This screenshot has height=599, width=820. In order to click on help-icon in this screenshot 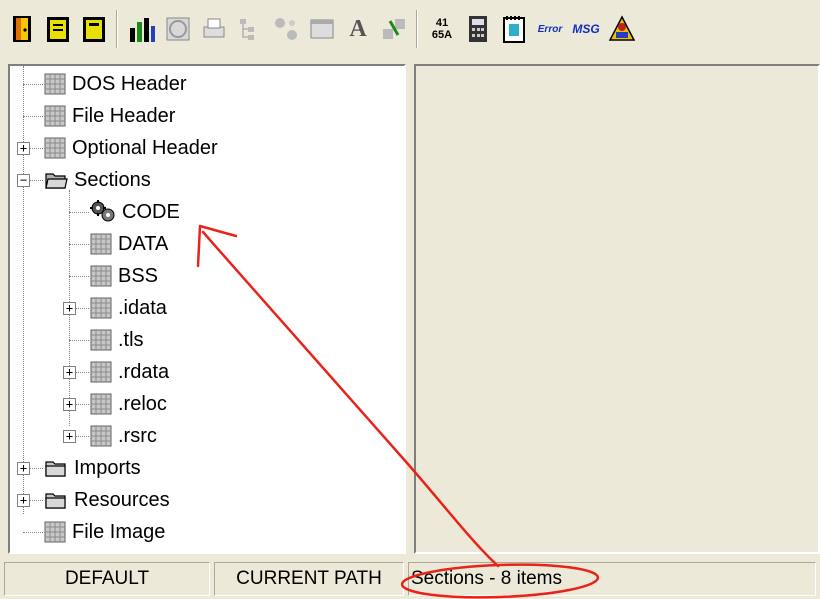, I will do `click(622, 29)`.